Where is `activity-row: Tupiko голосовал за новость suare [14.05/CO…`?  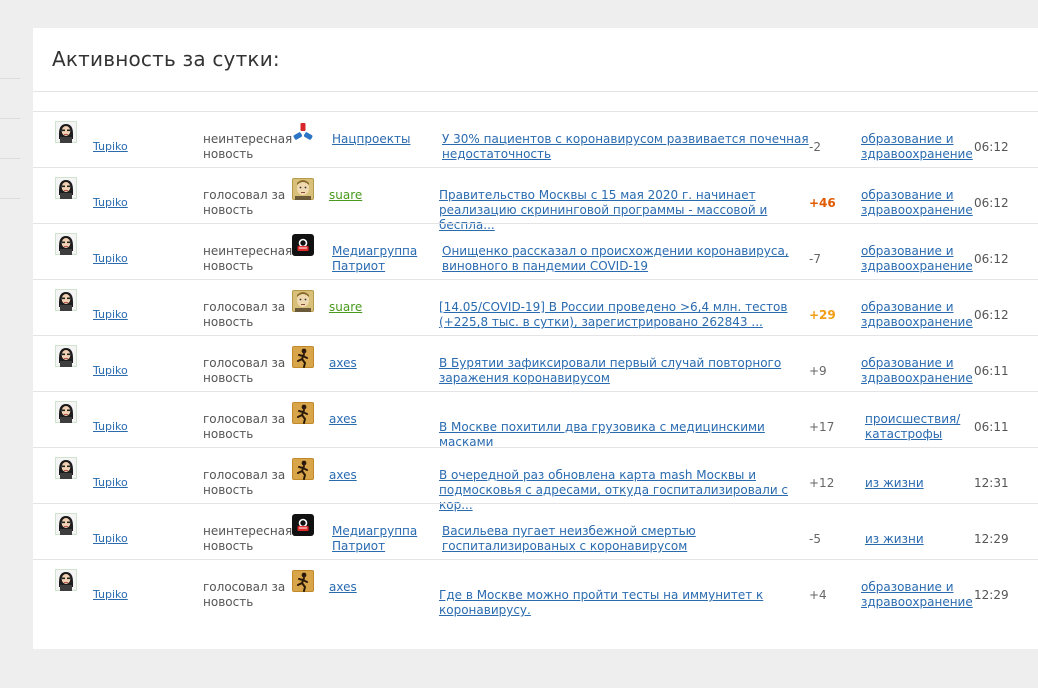
activity-row: Tupiko голосовал за новость suare [14.05/CO… is located at coordinates (535, 307).